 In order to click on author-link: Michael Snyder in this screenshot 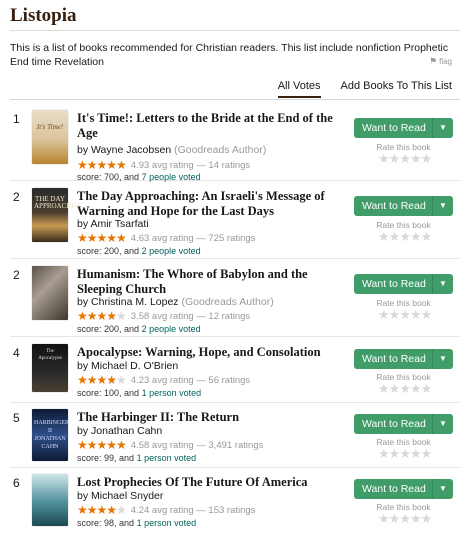, I will do `click(127, 496)`.